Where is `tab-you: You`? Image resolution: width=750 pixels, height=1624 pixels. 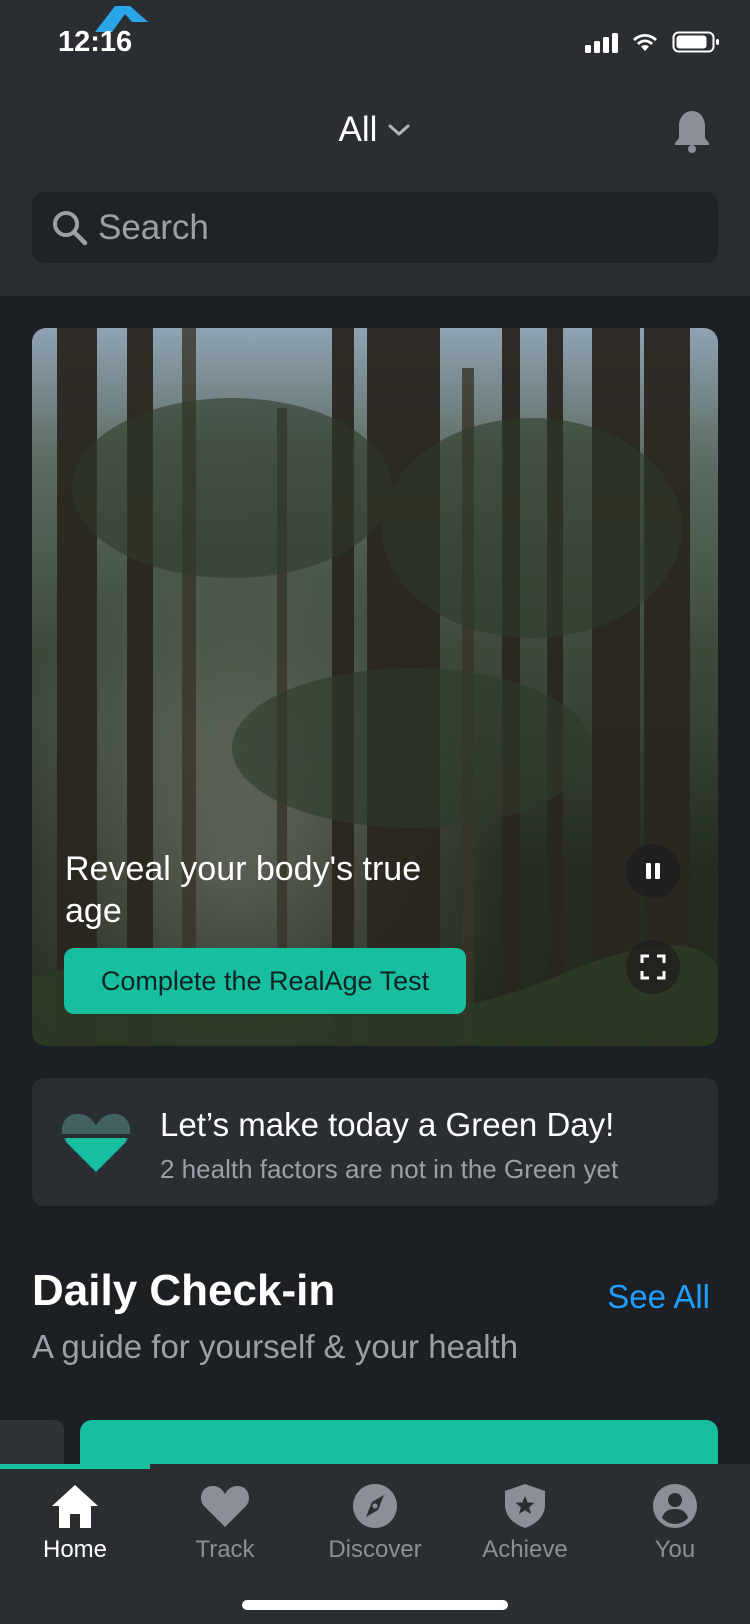
tab-you: You is located at coordinates (675, 1523).